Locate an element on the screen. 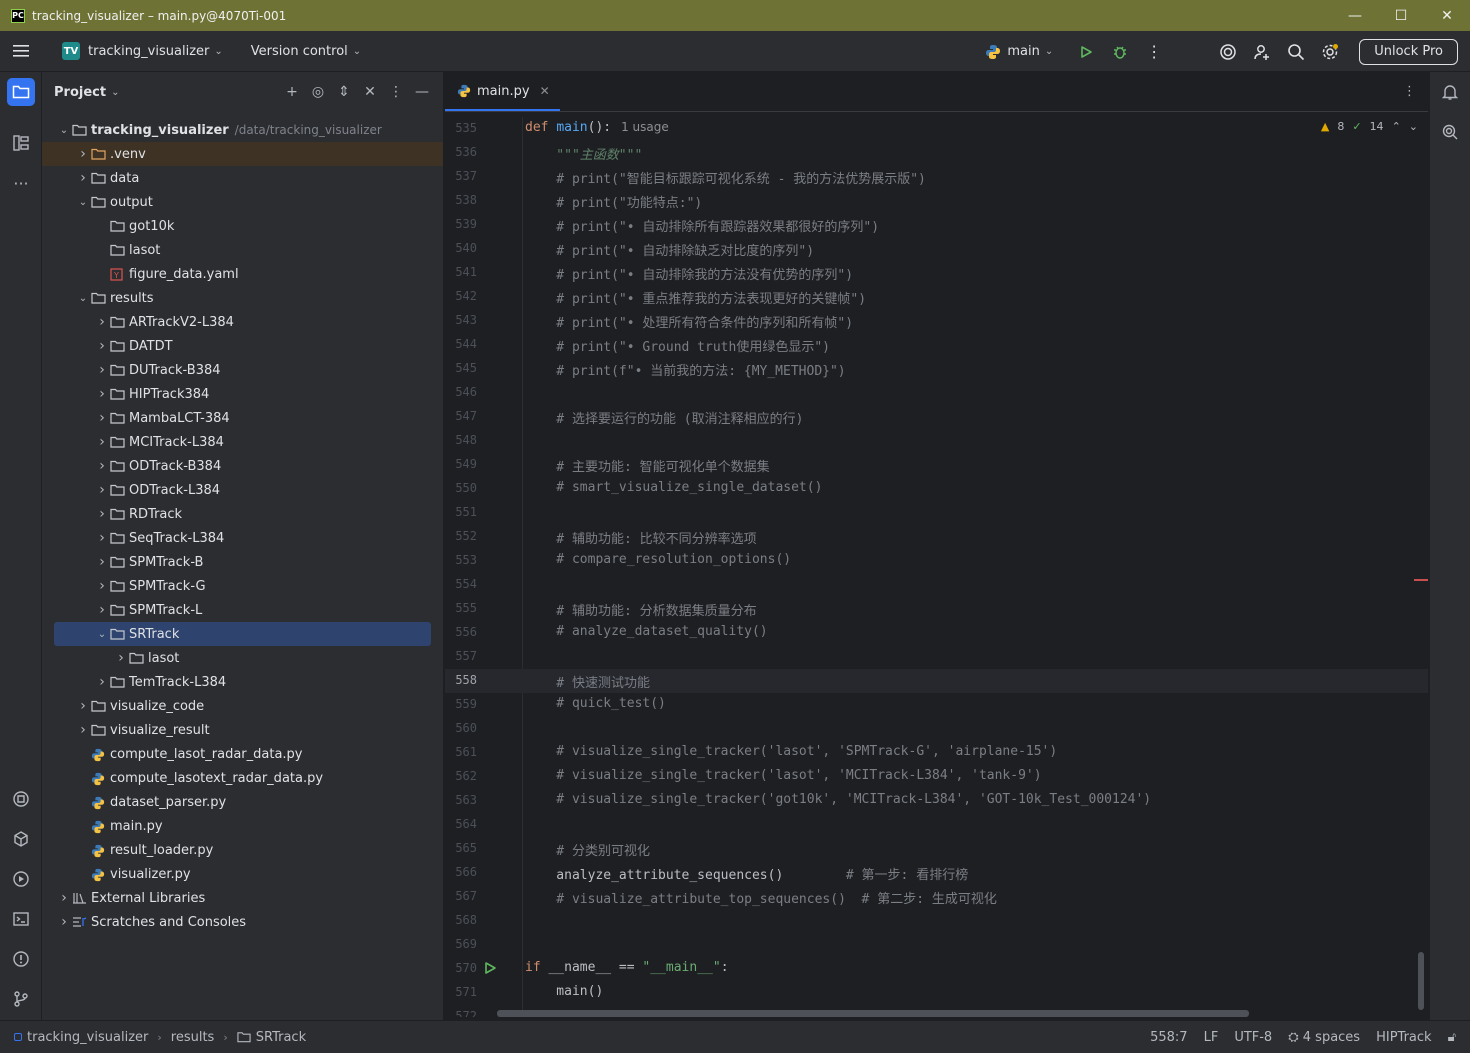 This screenshot has height=1053, width=1470. tree-item: › DUTrack-B384 is located at coordinates (242, 370).